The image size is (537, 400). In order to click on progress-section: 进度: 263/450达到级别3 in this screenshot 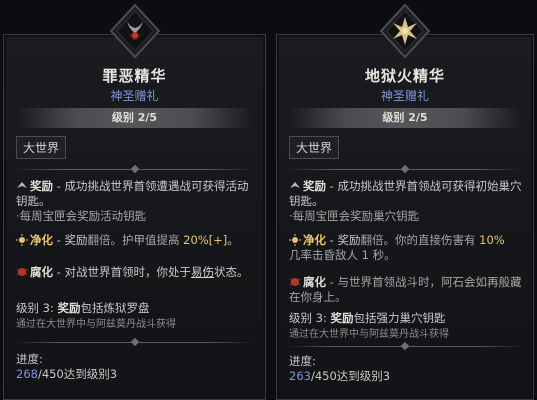, I will do `click(340, 368)`.